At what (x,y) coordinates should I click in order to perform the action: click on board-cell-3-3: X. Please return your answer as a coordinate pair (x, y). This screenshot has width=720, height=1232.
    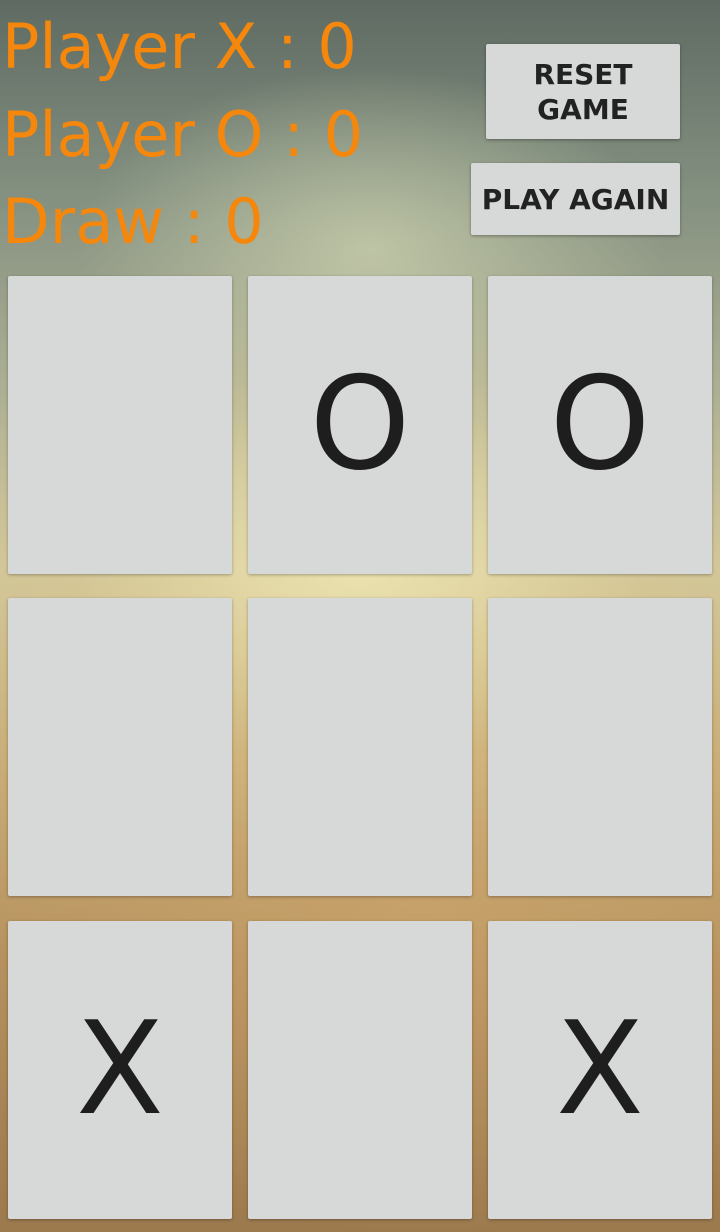
    Looking at the image, I should click on (600, 1070).